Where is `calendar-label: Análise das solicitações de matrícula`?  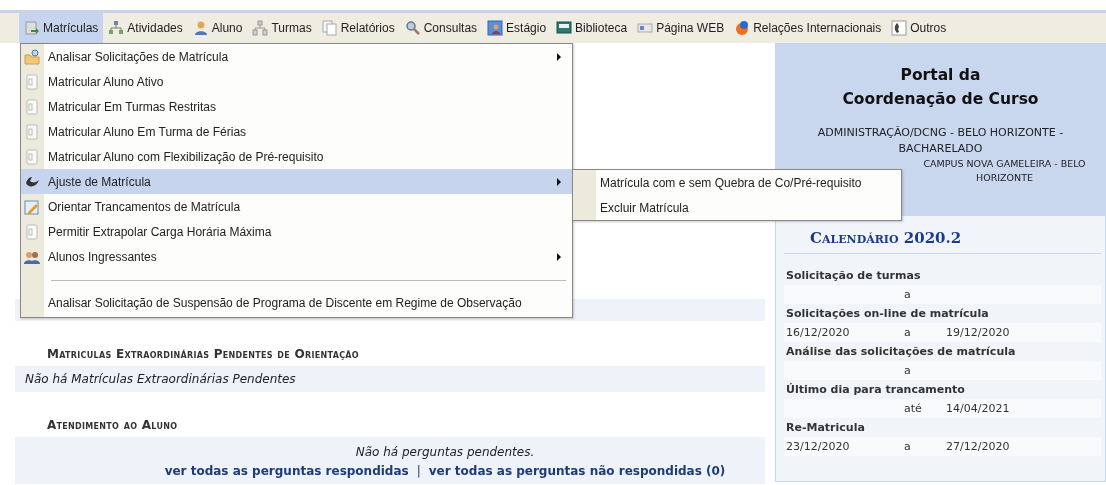
calendar-label: Análise das solicitações de matrícula is located at coordinates (901, 352).